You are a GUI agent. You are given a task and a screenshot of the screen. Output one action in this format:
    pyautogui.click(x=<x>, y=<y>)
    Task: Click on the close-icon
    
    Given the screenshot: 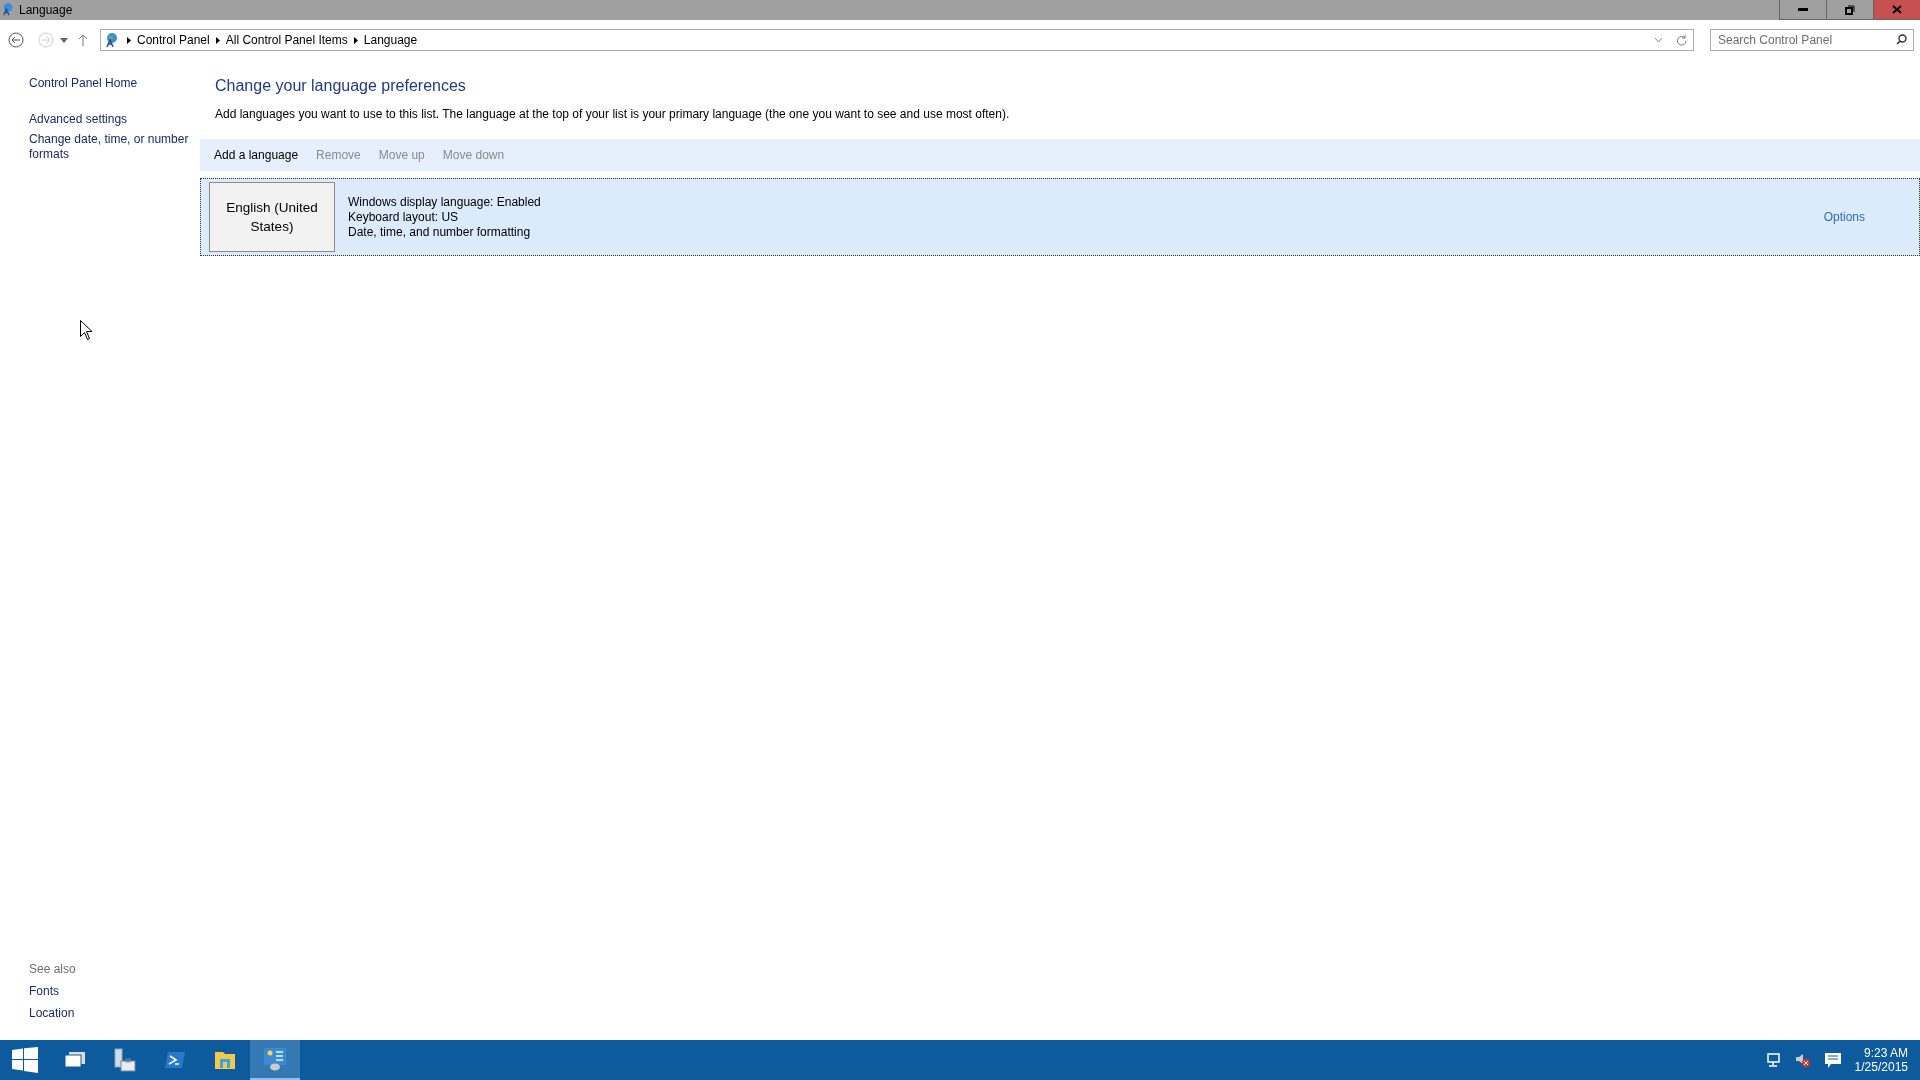 What is the action you would take?
    pyautogui.click(x=1897, y=9)
    